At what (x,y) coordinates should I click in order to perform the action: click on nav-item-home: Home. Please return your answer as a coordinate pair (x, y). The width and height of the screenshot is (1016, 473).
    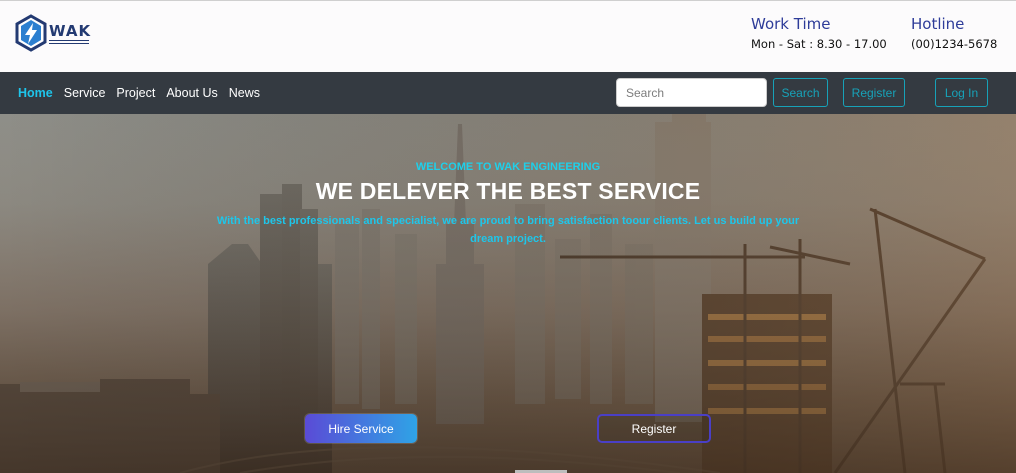
    Looking at the image, I should click on (35, 93).